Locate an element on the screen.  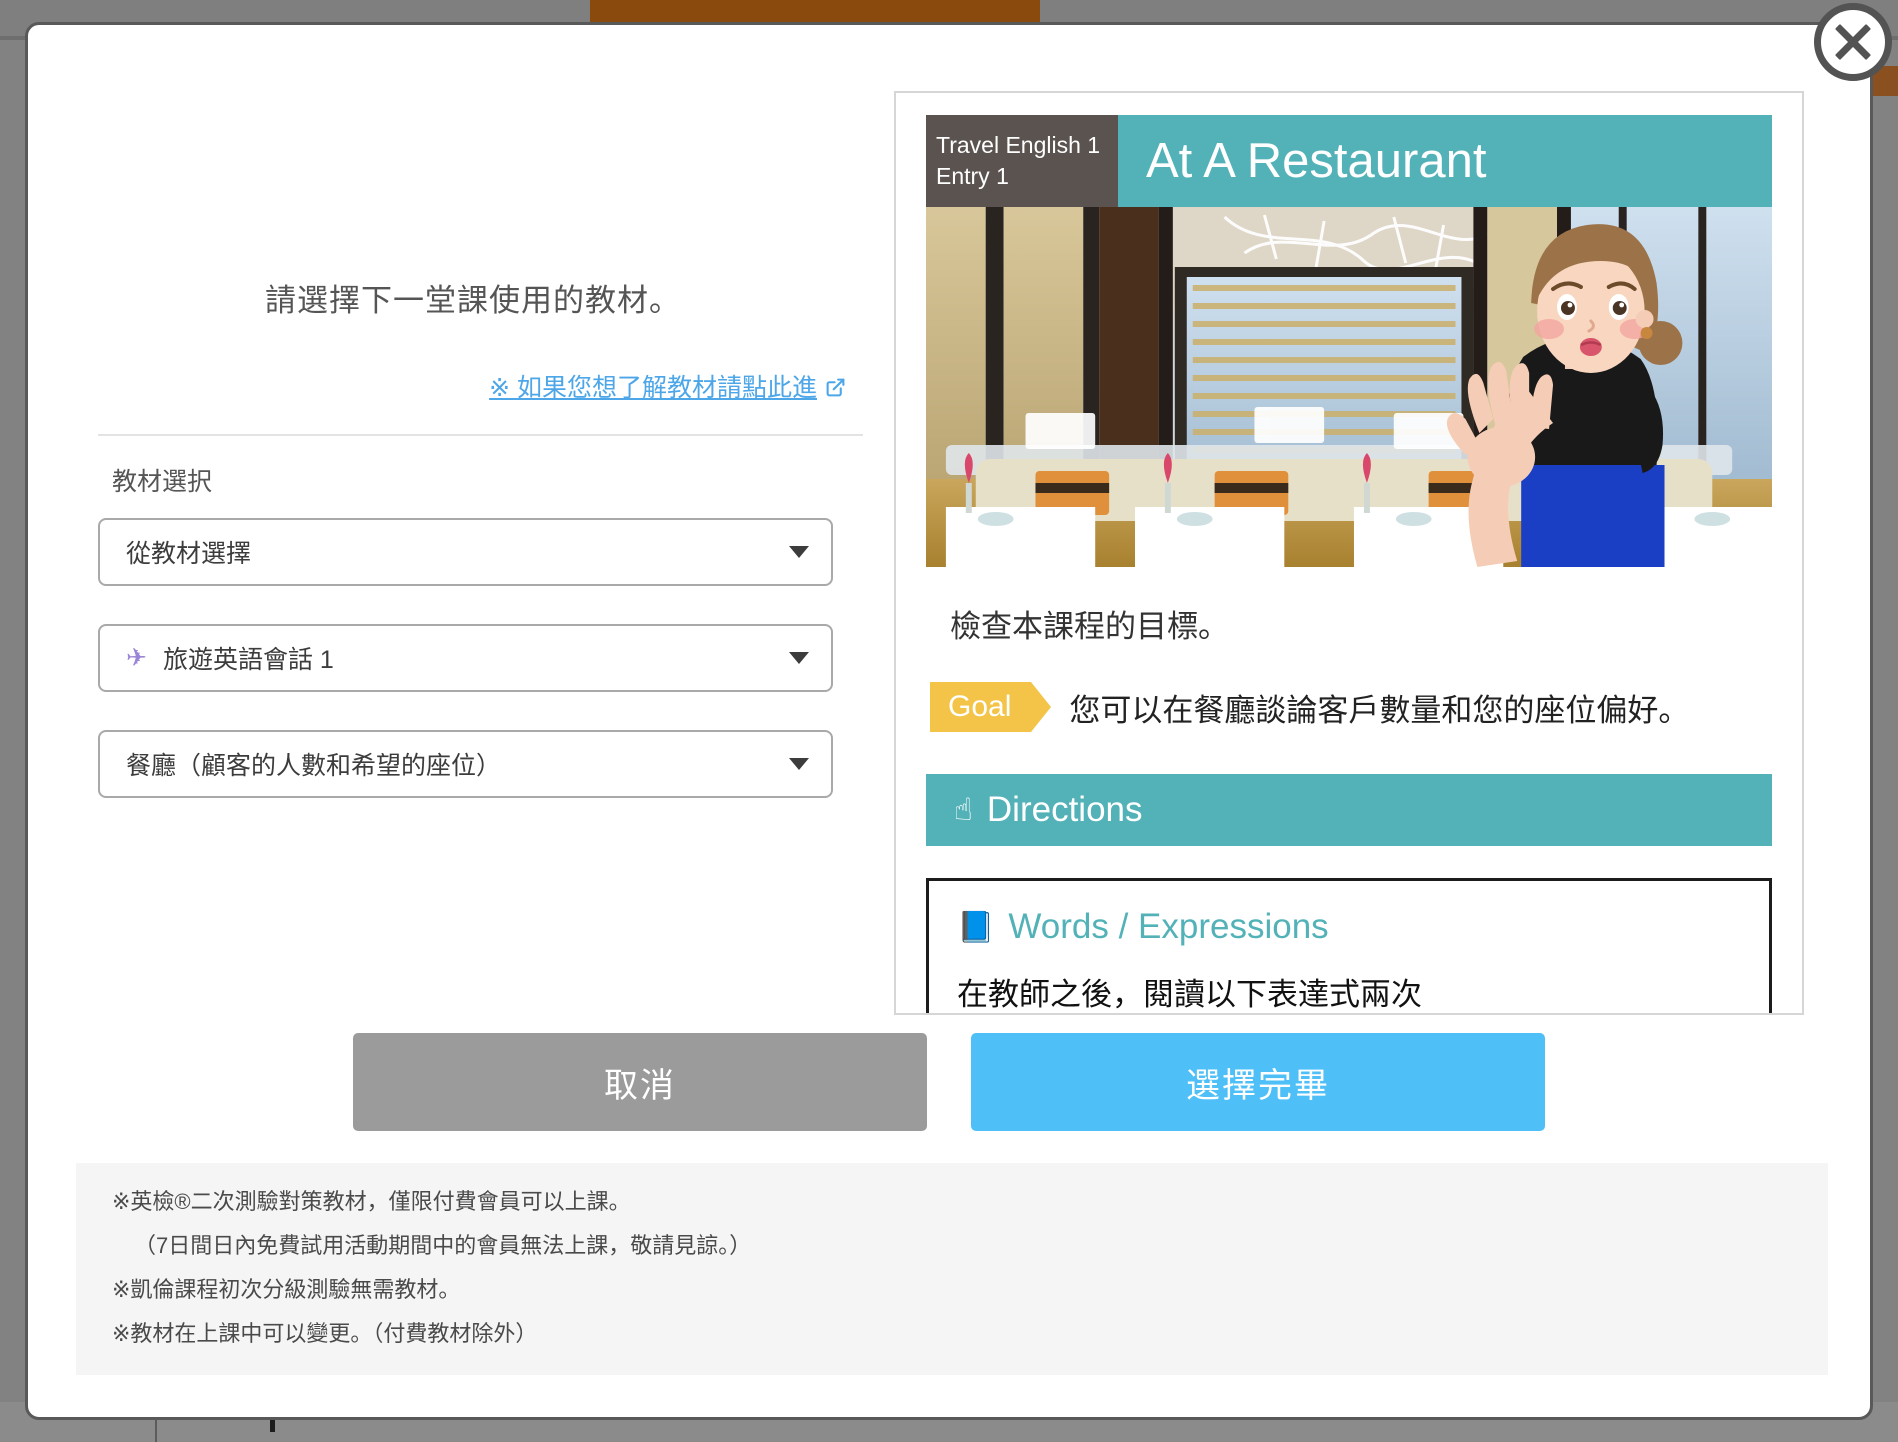
note-line: ※凱倫課程初次分級測驗無需教材。 is located at coordinates (286, 1289).